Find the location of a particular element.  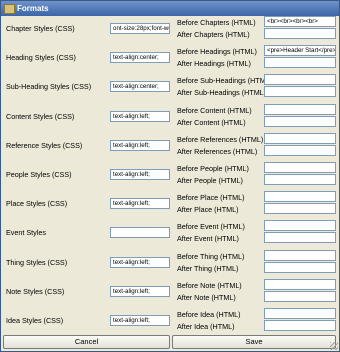

before-label: Before Event (HTML) is located at coordinates (211, 227).